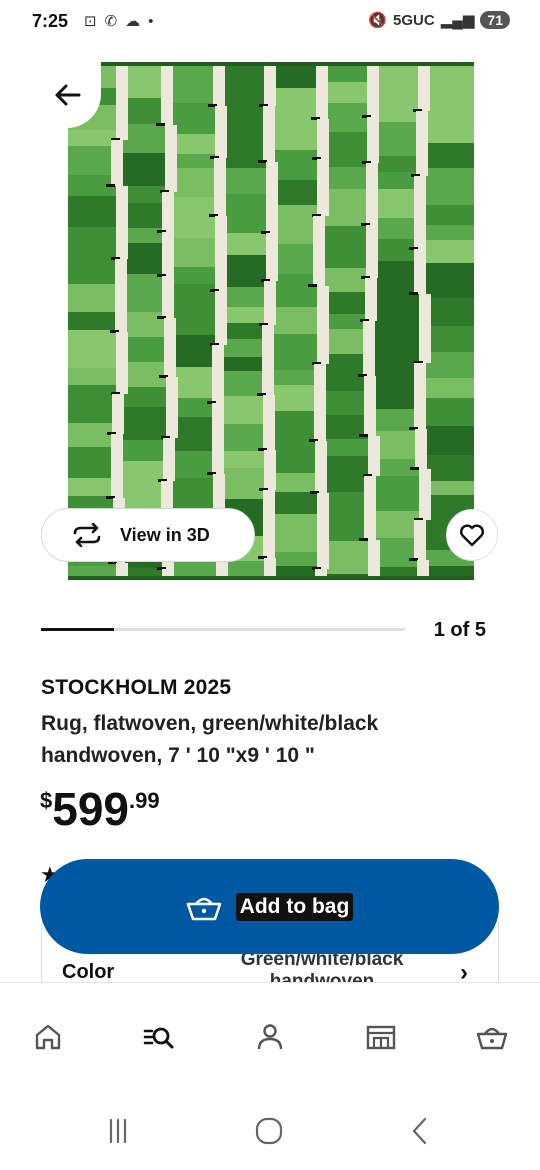  What do you see at coordinates (495, 20) in the screenshot?
I see `battery-badge: 71` at bounding box center [495, 20].